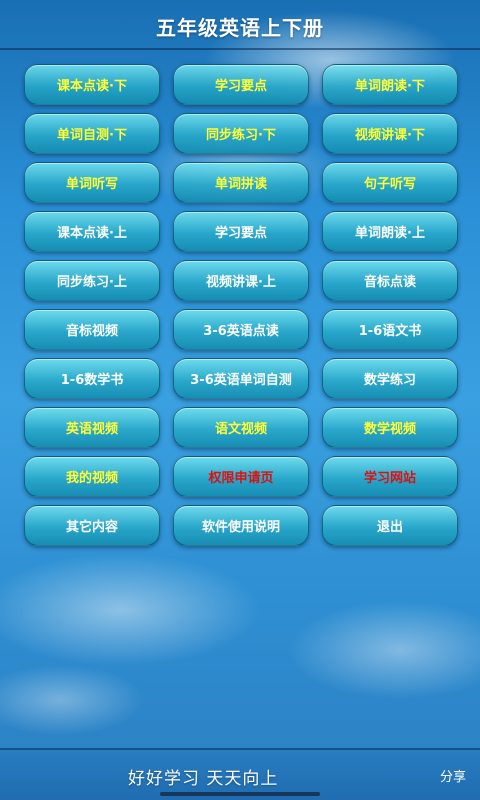  I want to click on phonetic-video-button: 音标视频, so click(92, 329).